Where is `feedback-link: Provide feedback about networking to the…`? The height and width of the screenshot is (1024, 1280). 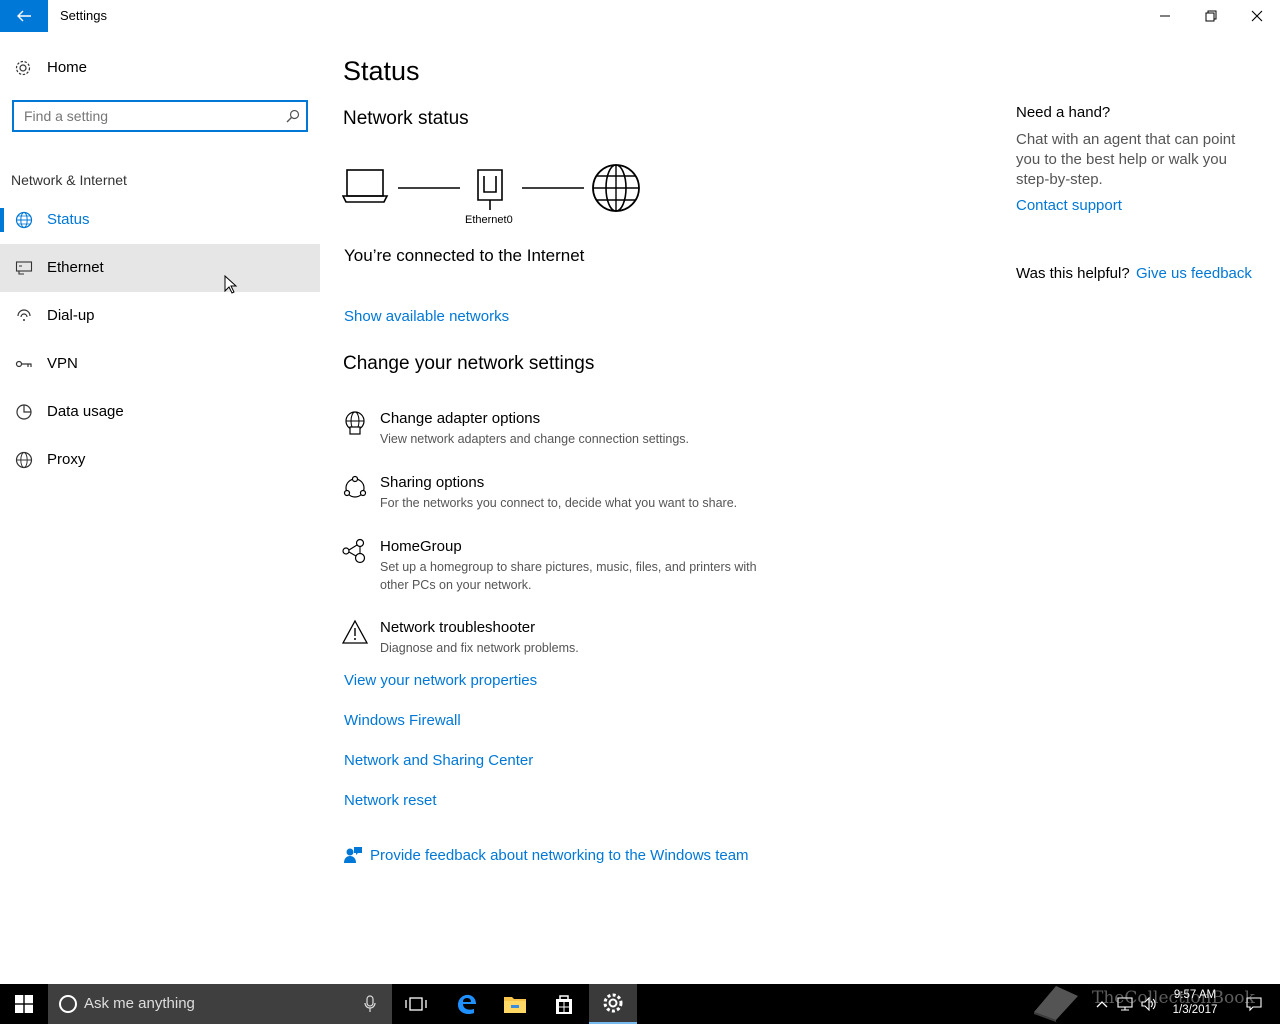
feedback-link: Provide feedback about networking to the… is located at coordinates (559, 855).